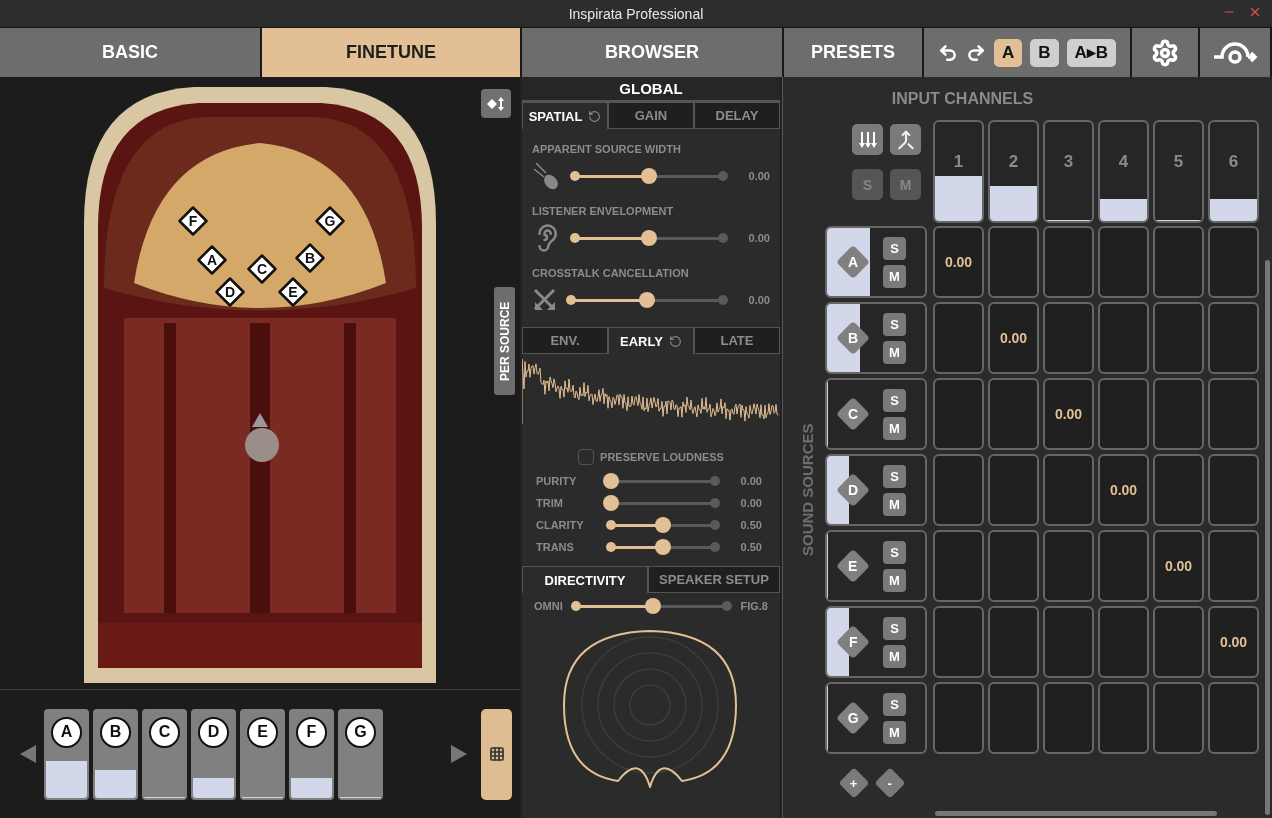 The width and height of the screenshot is (1272, 818). Describe the element at coordinates (115, 754) in the screenshot. I see `source-tile: B` at that location.